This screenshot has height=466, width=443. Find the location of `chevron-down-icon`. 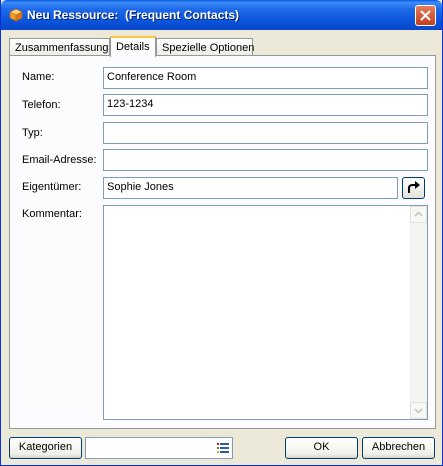

chevron-down-icon is located at coordinates (418, 411).